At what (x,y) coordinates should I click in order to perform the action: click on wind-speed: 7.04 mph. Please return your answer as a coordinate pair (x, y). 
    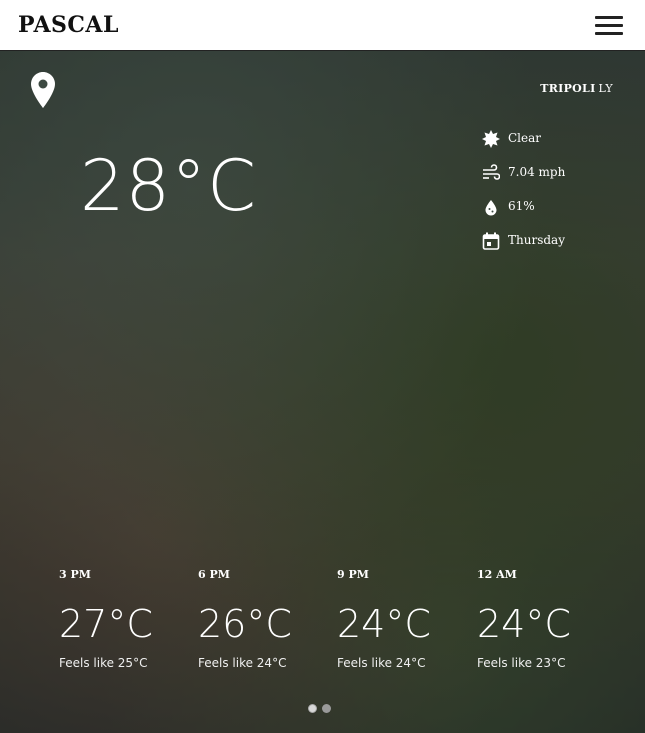
    Looking at the image, I should click on (537, 172).